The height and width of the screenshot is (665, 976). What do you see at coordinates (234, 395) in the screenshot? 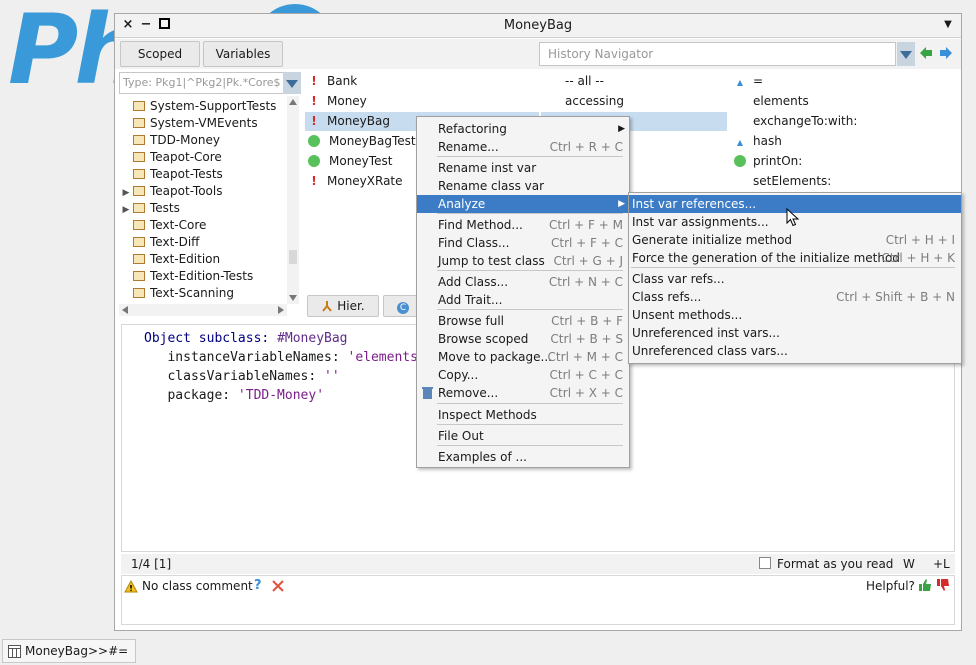
I see `code-line-4: package: 'TDD-Money'` at bounding box center [234, 395].